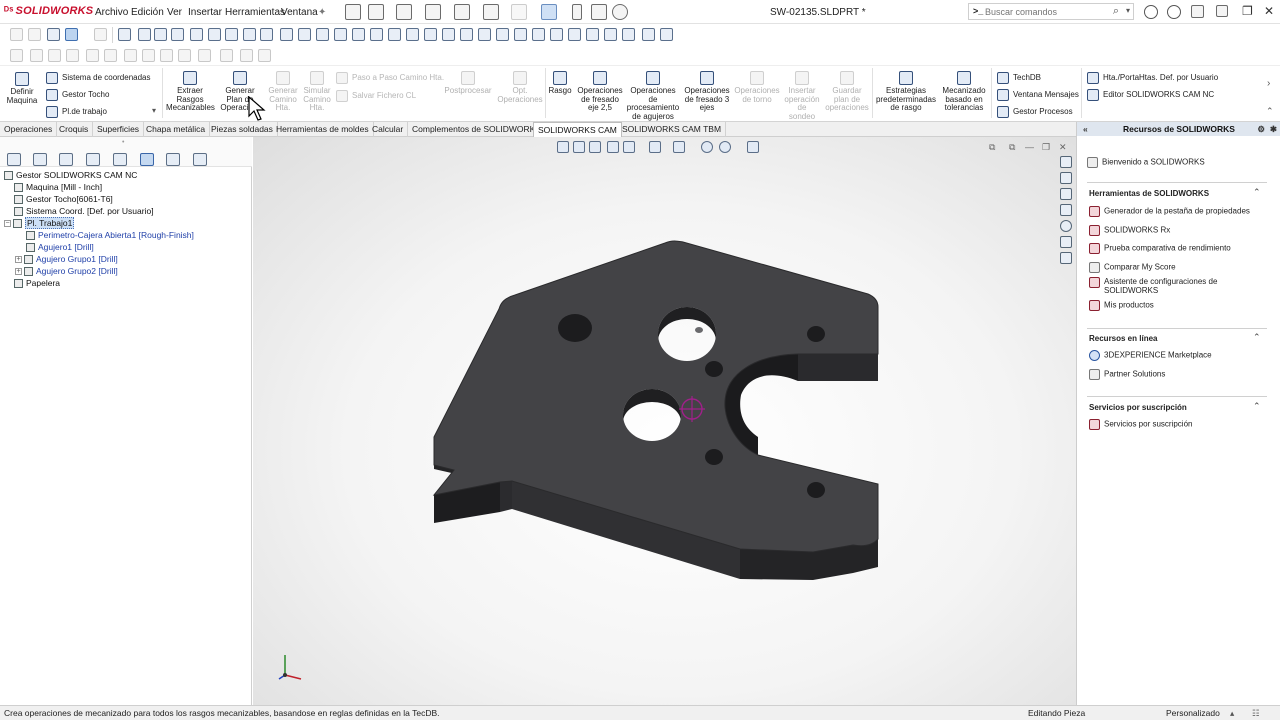 Image resolution: width=1280 pixels, height=720 pixels. What do you see at coordinates (322, 34) in the screenshot?
I see `bbox-icon` at bounding box center [322, 34].